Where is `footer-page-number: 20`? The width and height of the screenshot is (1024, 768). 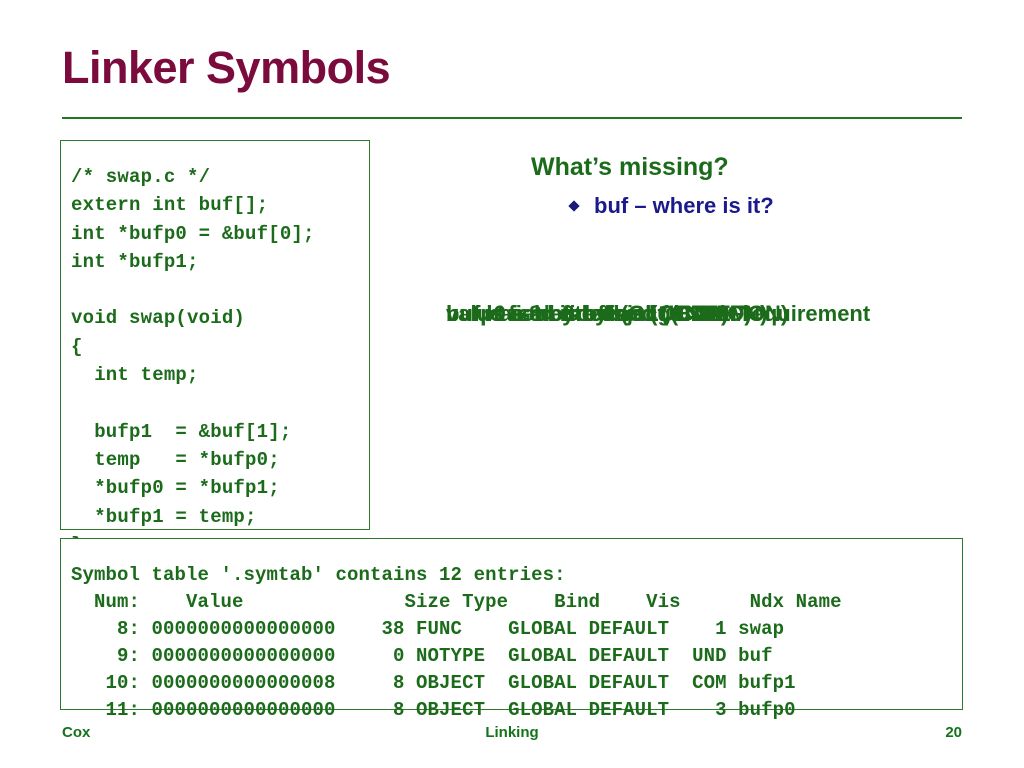 footer-page-number: 20 is located at coordinates (953, 732).